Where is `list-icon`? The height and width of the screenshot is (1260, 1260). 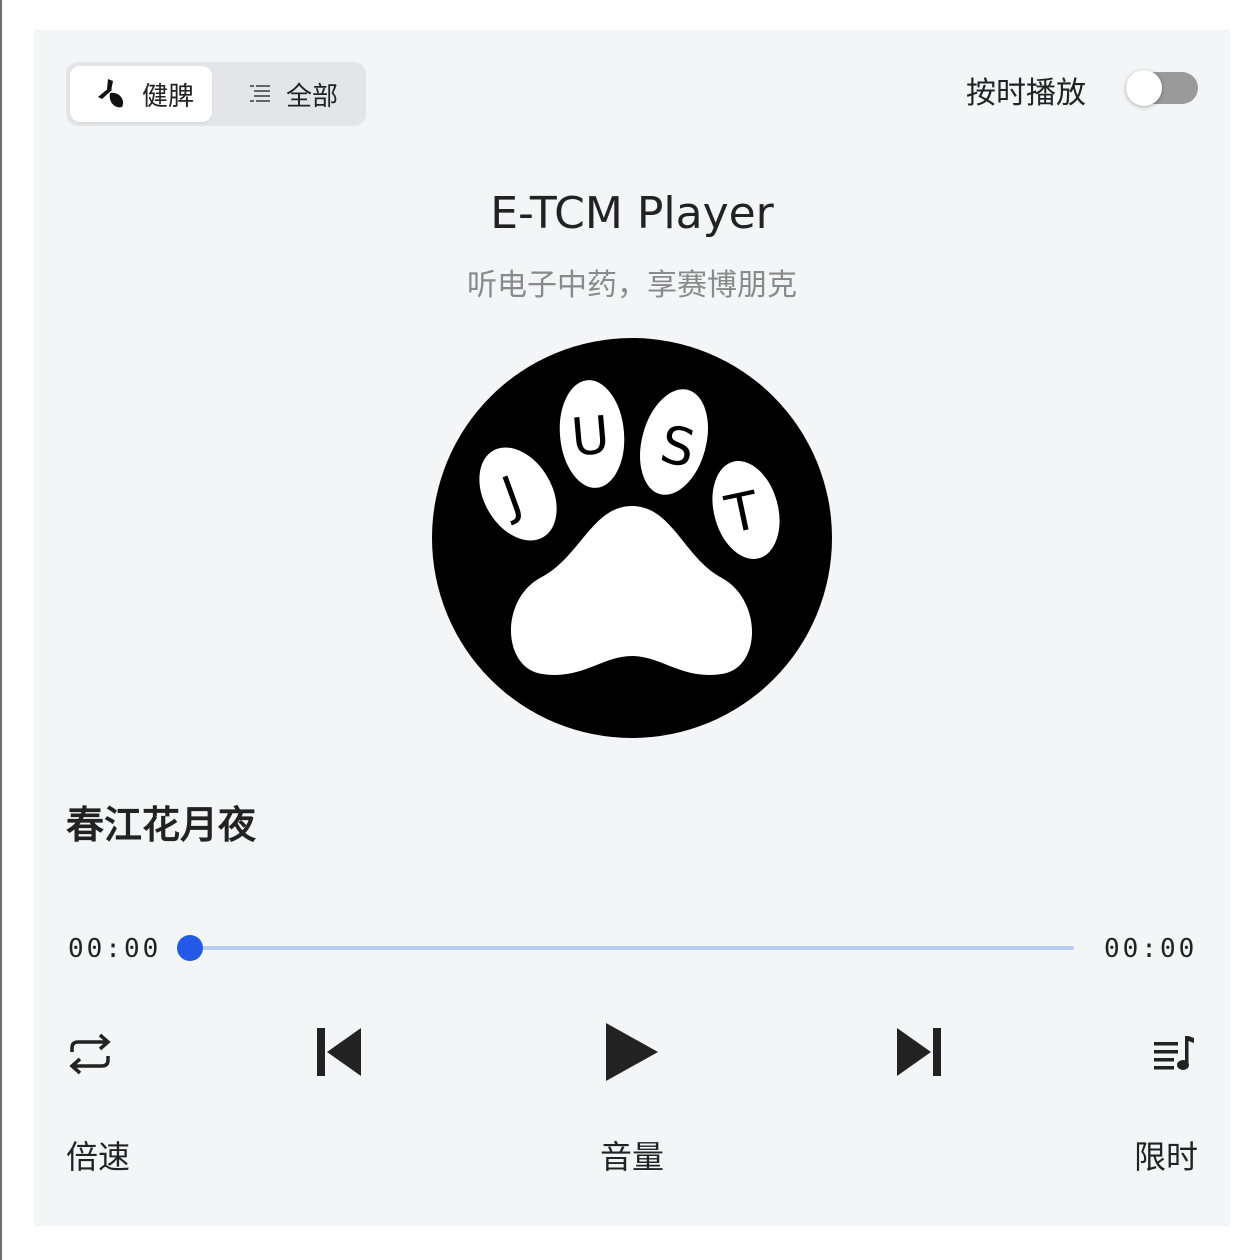 list-icon is located at coordinates (260, 93).